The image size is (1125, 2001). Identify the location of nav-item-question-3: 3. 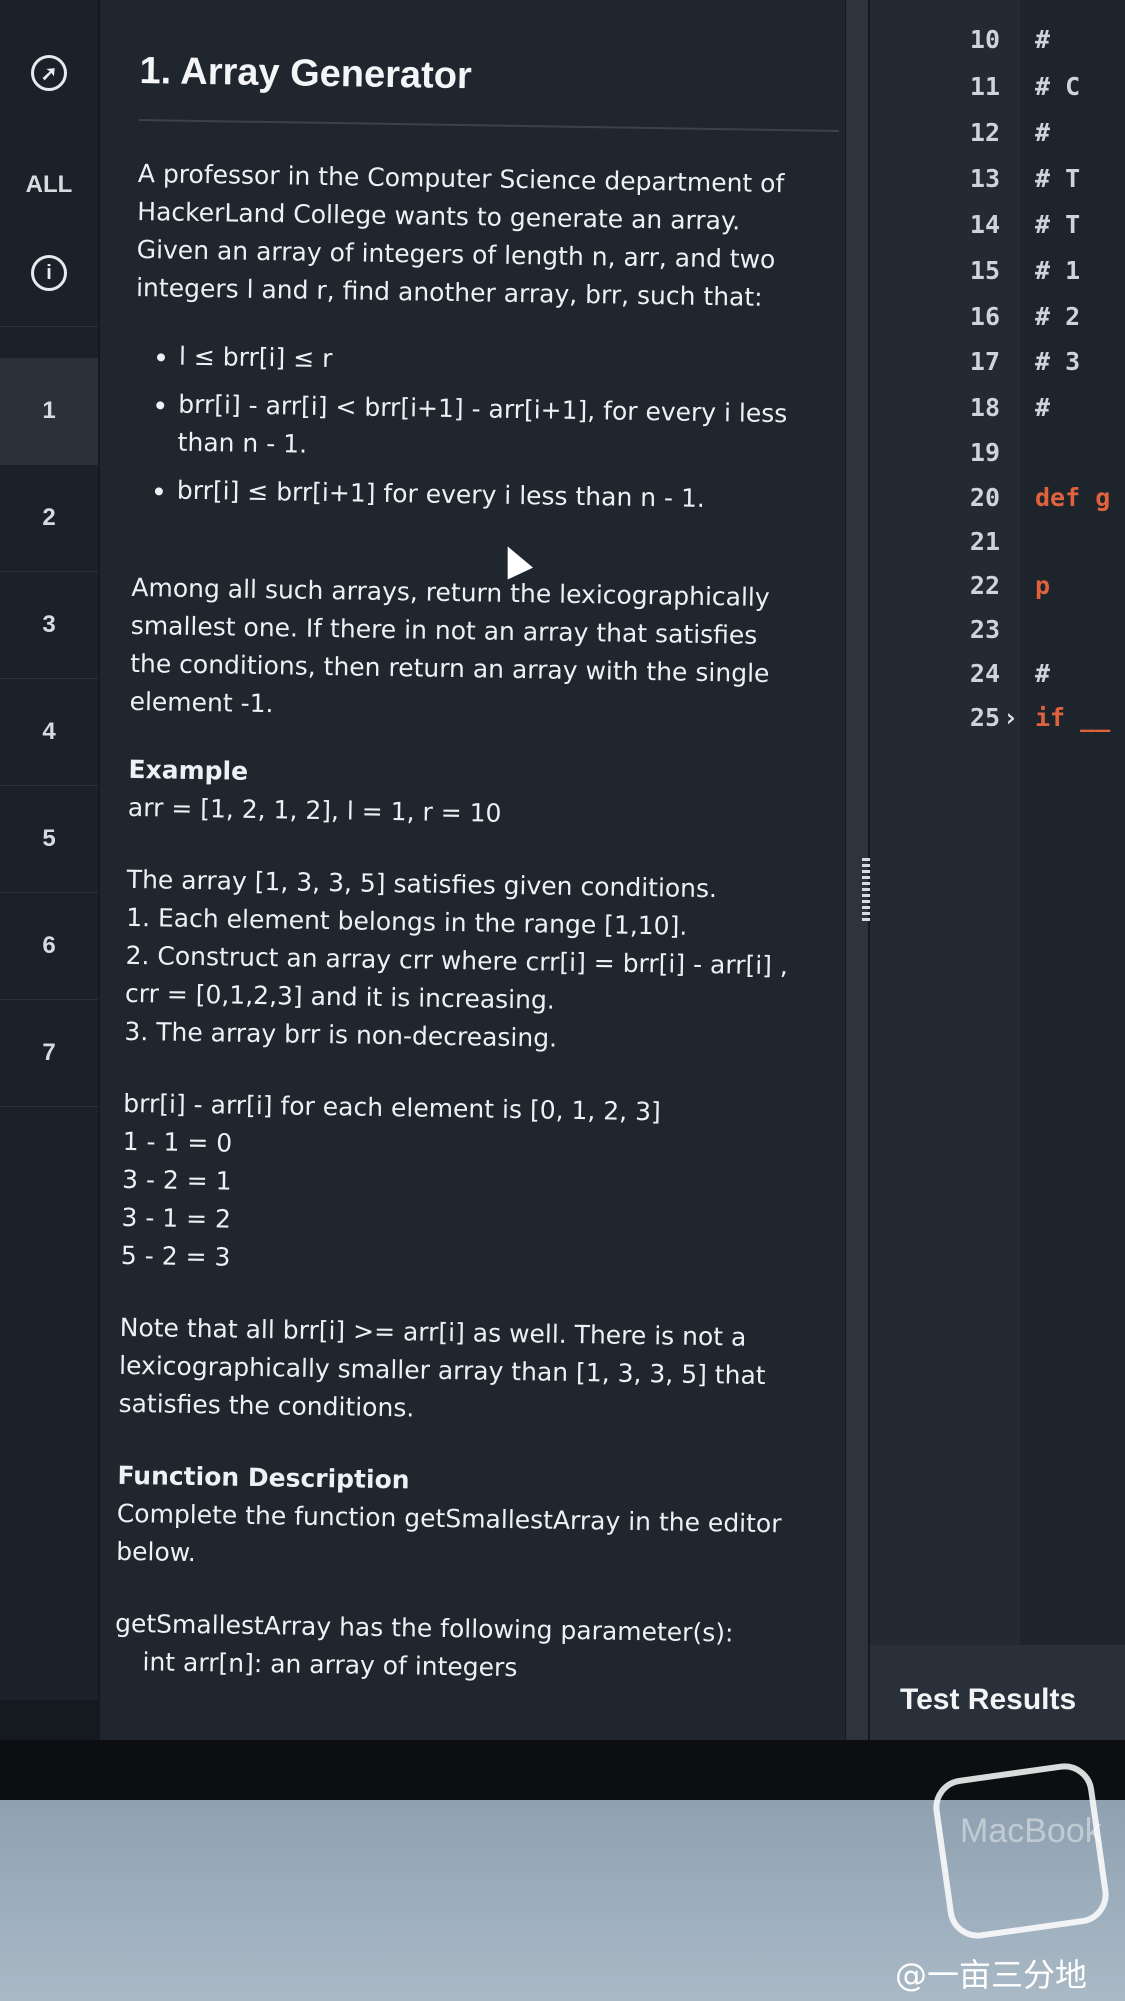
(49, 625).